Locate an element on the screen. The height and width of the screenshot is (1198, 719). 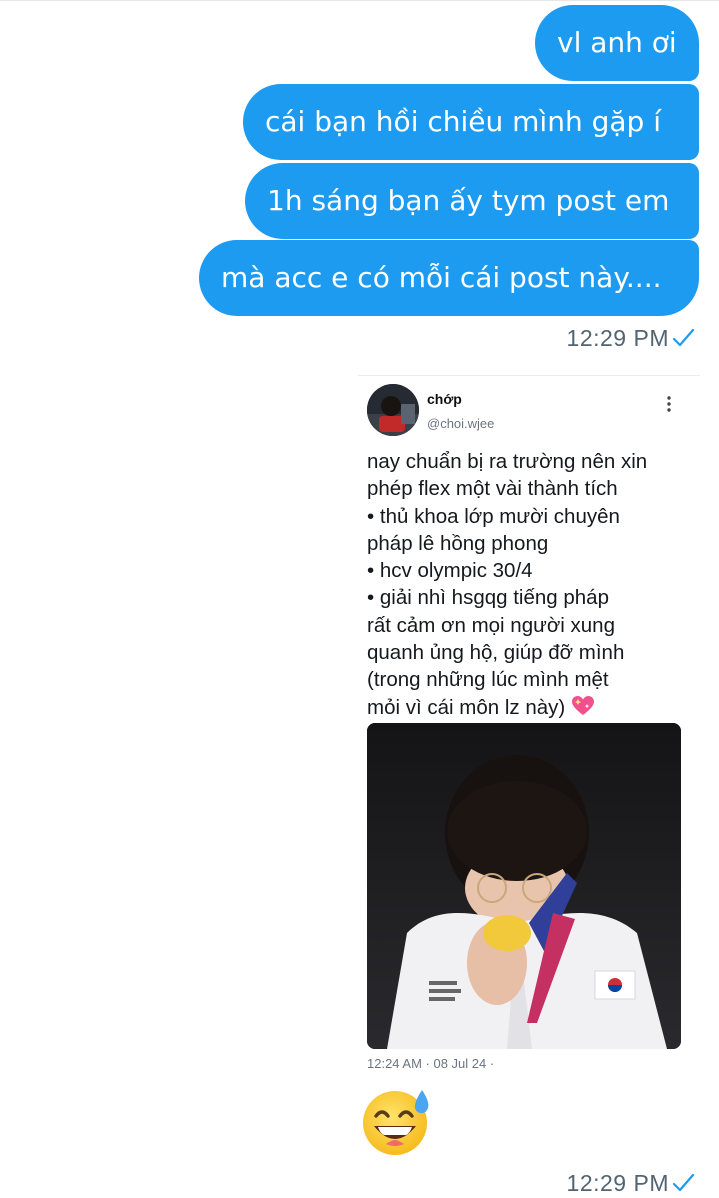
avatar is located at coordinates (393, 410).